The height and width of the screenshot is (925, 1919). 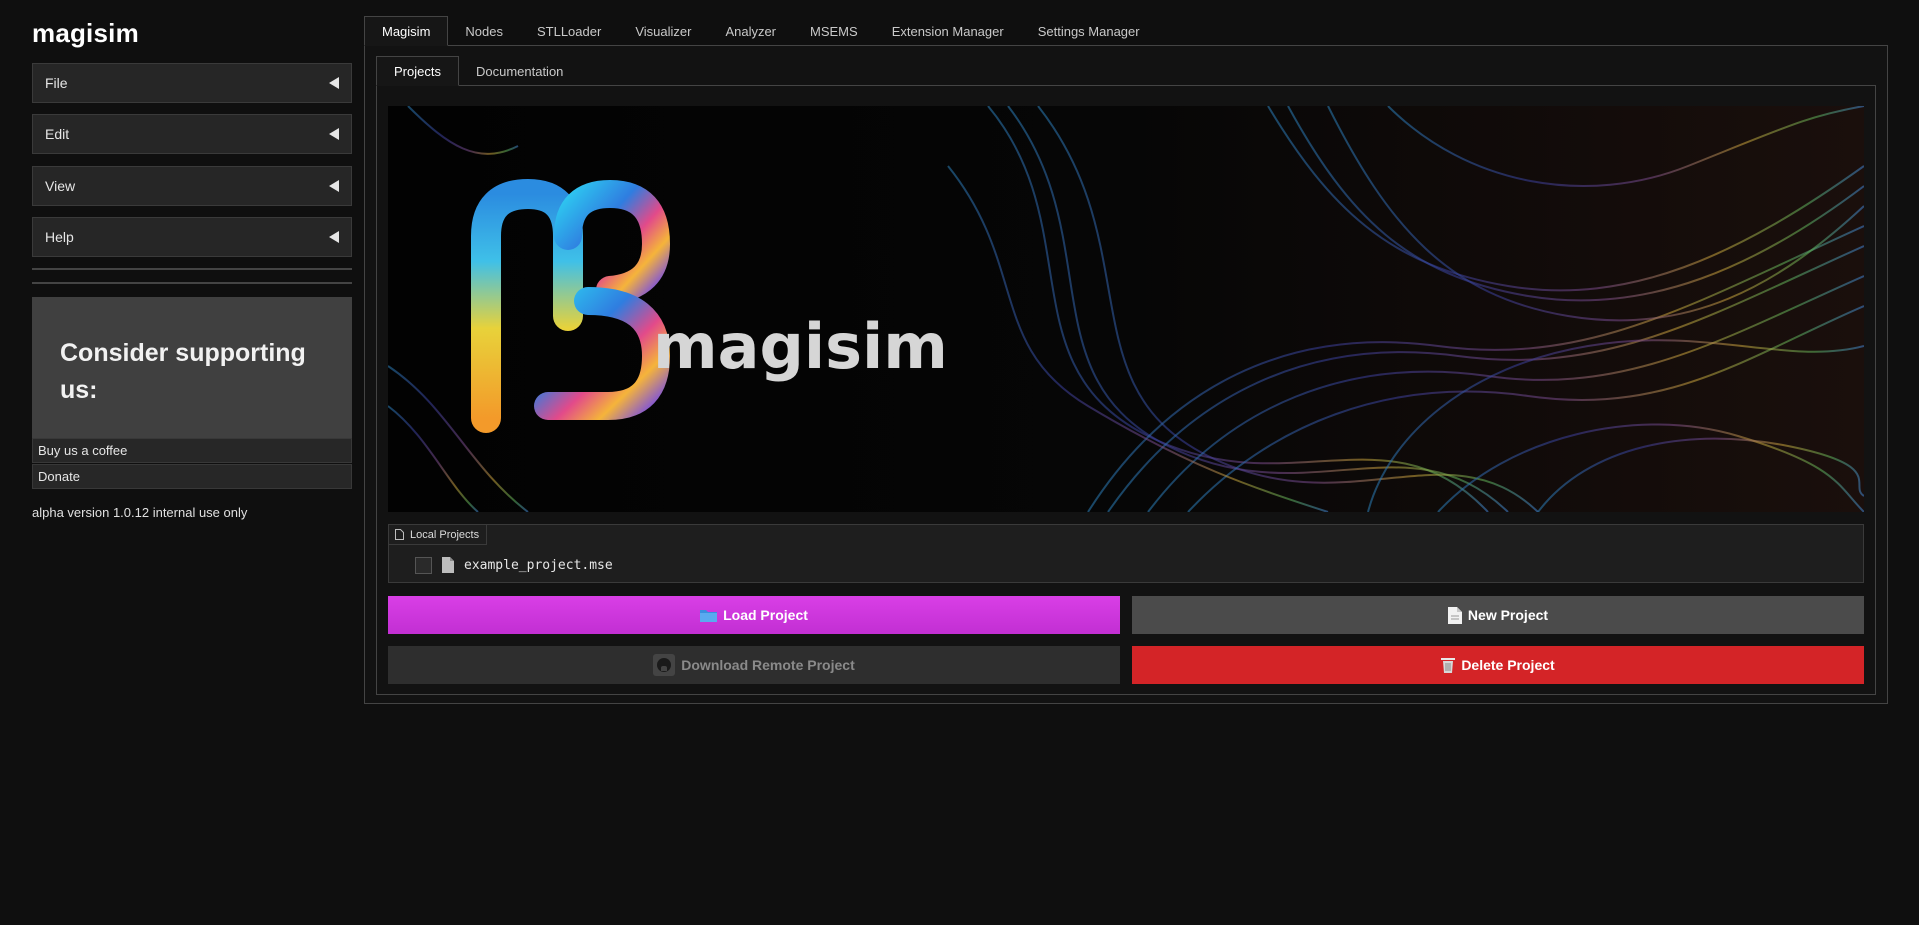 I want to click on buy-coffee-link: Buy us a coffee, so click(x=192, y=450).